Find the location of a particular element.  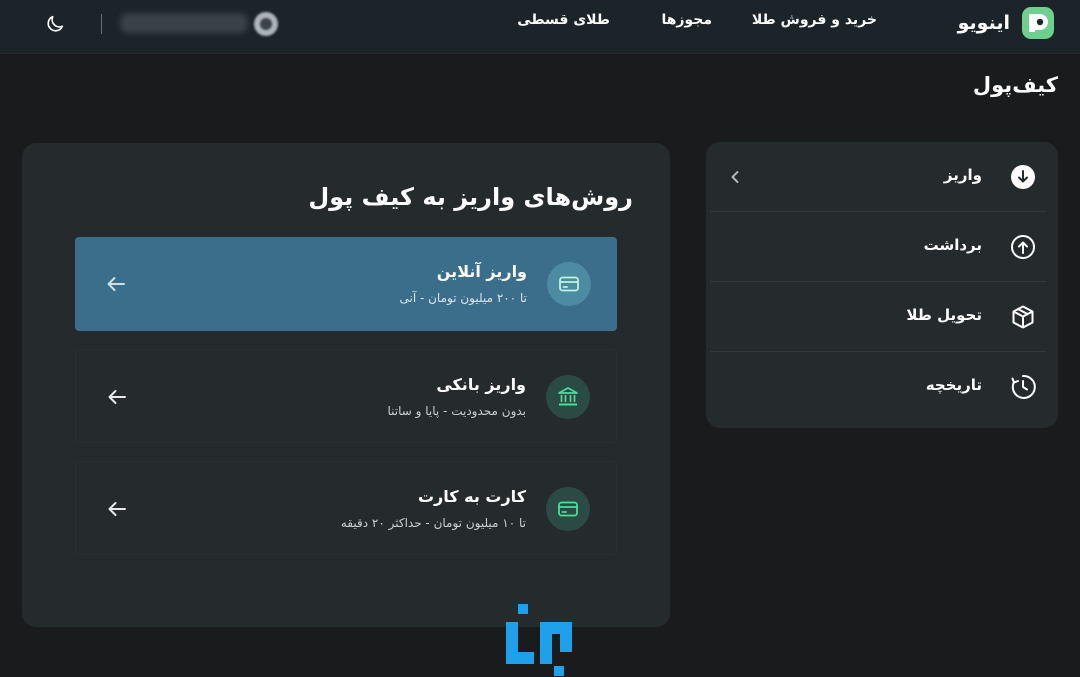

user-icon is located at coordinates (266, 24).